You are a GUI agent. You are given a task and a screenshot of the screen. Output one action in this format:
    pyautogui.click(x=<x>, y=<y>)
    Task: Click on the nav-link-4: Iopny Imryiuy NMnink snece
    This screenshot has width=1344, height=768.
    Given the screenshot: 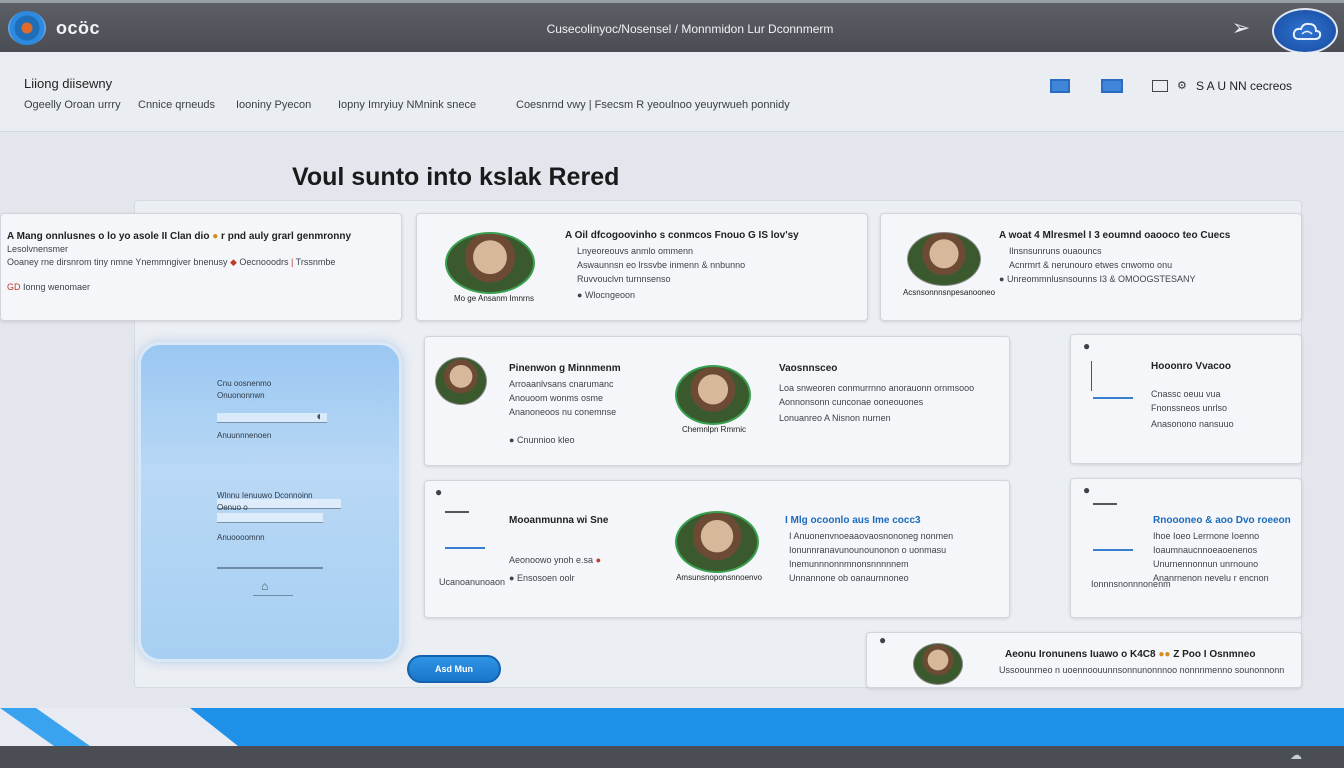 What is the action you would take?
    pyautogui.click(x=416, y=105)
    